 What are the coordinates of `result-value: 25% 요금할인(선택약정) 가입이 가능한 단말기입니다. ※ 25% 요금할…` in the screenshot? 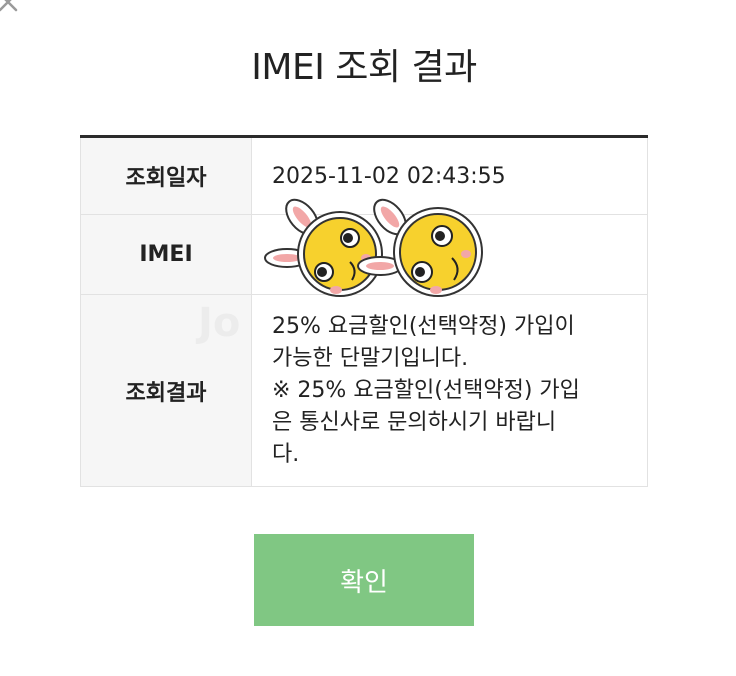 It's located at (426, 390).